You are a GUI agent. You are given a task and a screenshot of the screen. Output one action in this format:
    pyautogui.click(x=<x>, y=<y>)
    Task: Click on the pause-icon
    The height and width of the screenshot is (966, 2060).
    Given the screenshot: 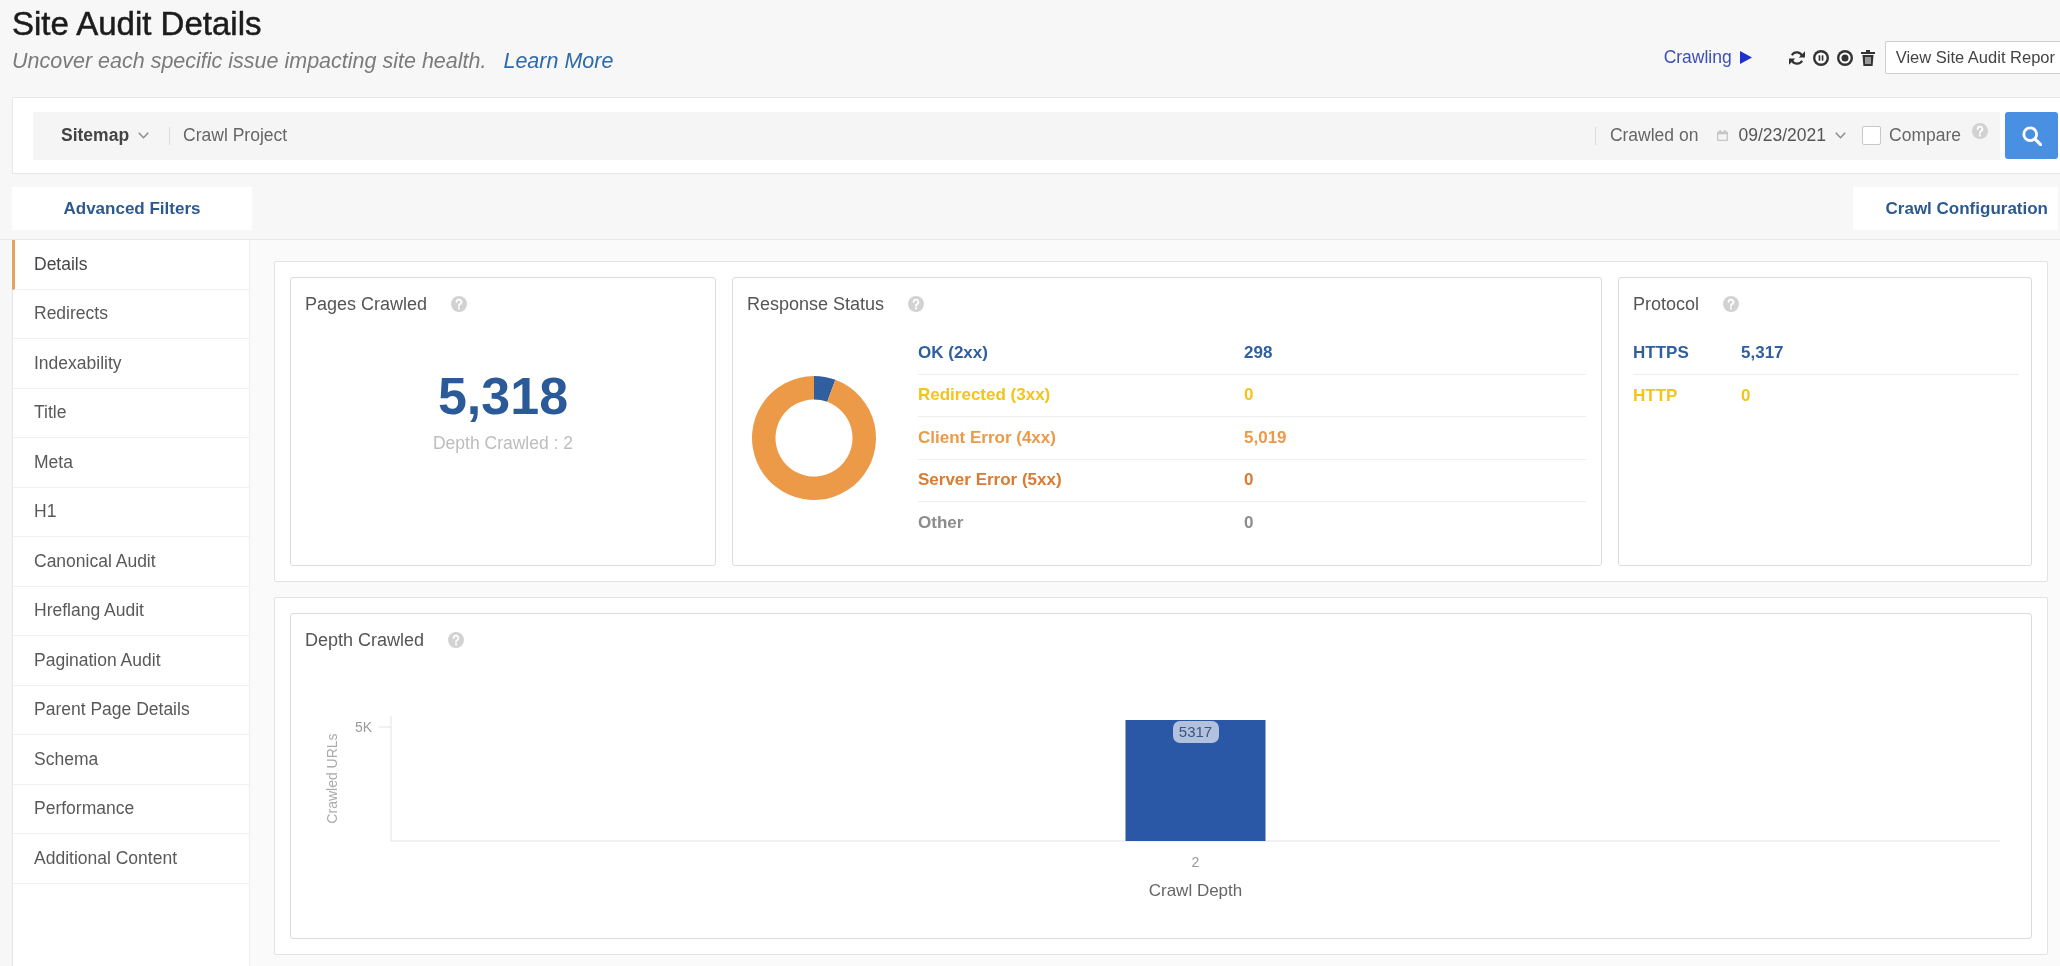 What is the action you would take?
    pyautogui.click(x=1820, y=57)
    